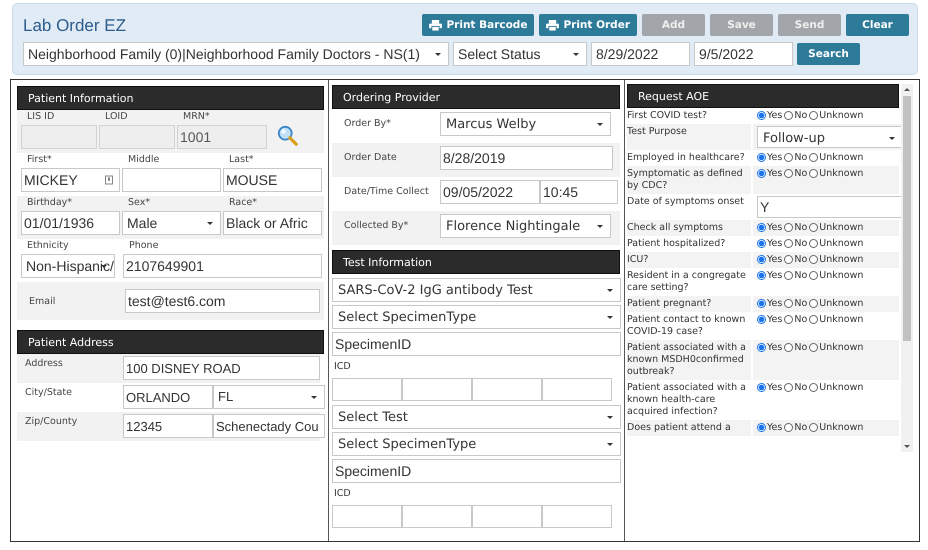 The width and height of the screenshot is (928, 550). I want to click on dropdown: Follow-up, so click(830, 137).